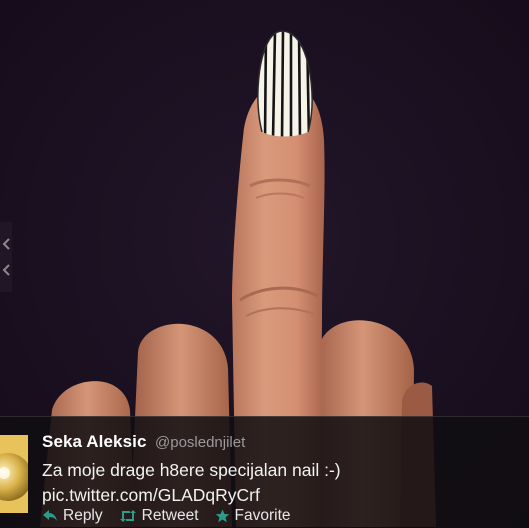 The width and height of the screenshot is (529, 528). What do you see at coordinates (94, 441) in the screenshot?
I see `author-display-name: Seka Aleksic` at bounding box center [94, 441].